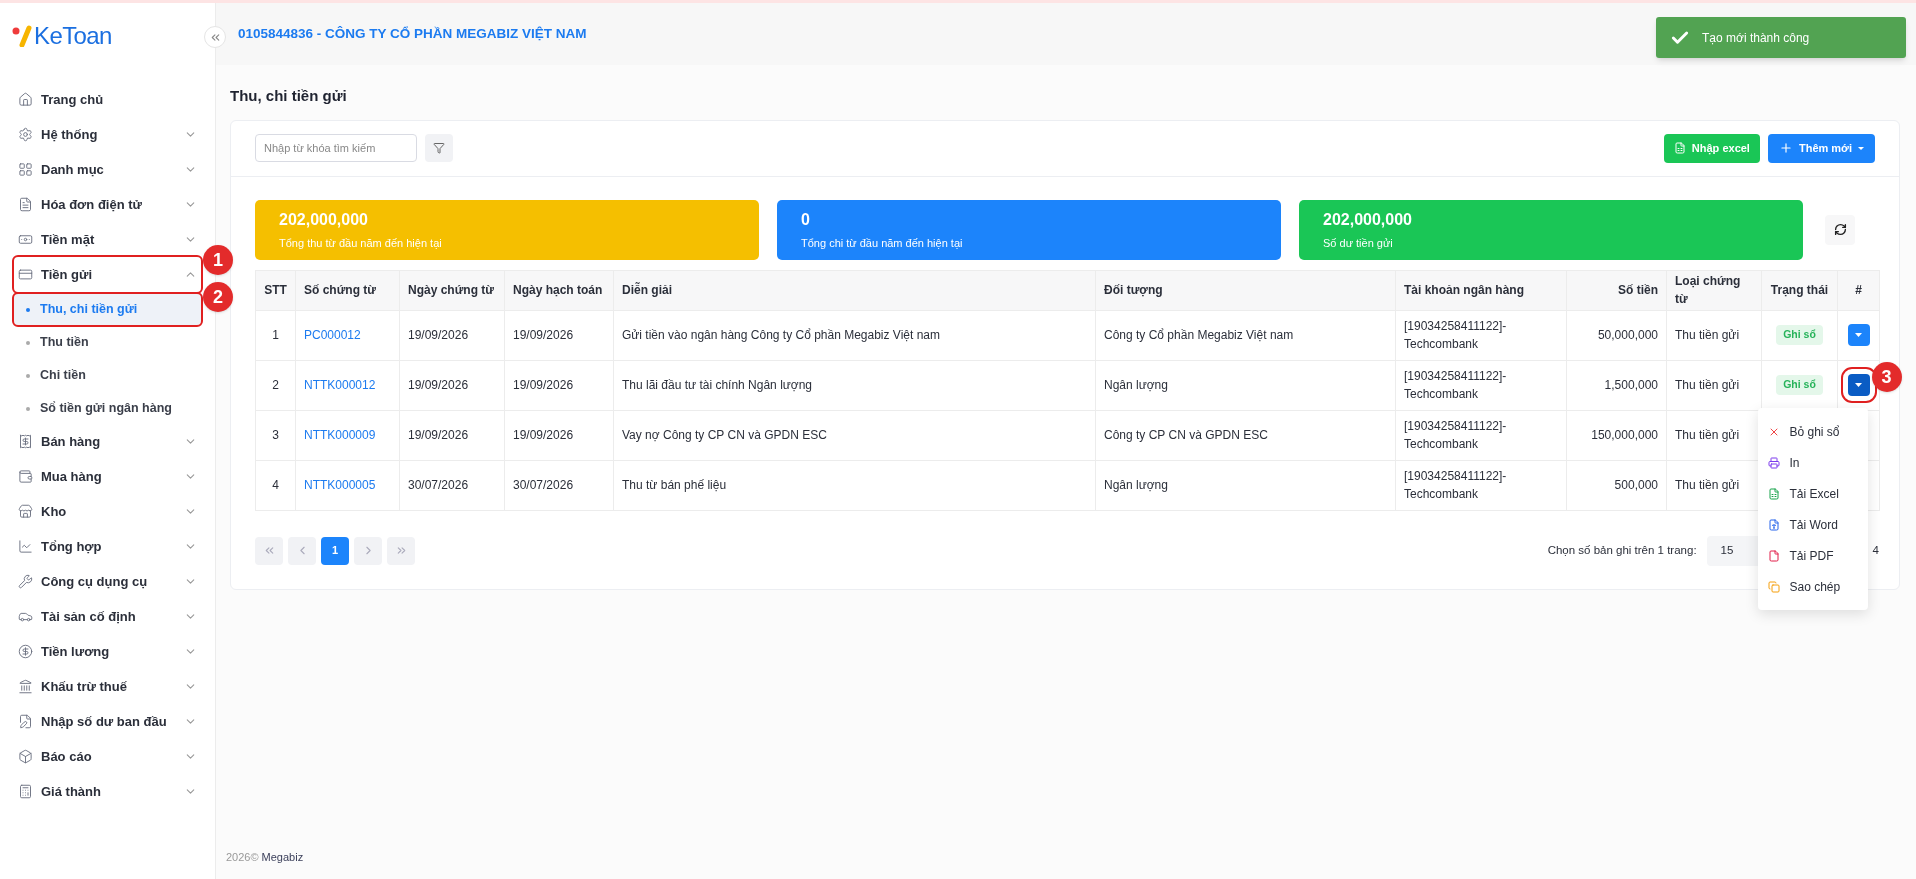 The height and width of the screenshot is (879, 1916). What do you see at coordinates (332, 335) in the screenshot?
I see `voucher-link: PC000012` at bounding box center [332, 335].